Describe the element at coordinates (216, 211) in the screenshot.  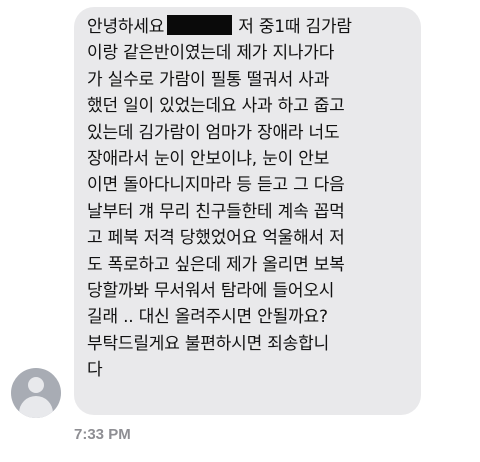
I see `message-line: 날부터 걔 무리 친구들한테 계속 꼽먹` at that location.